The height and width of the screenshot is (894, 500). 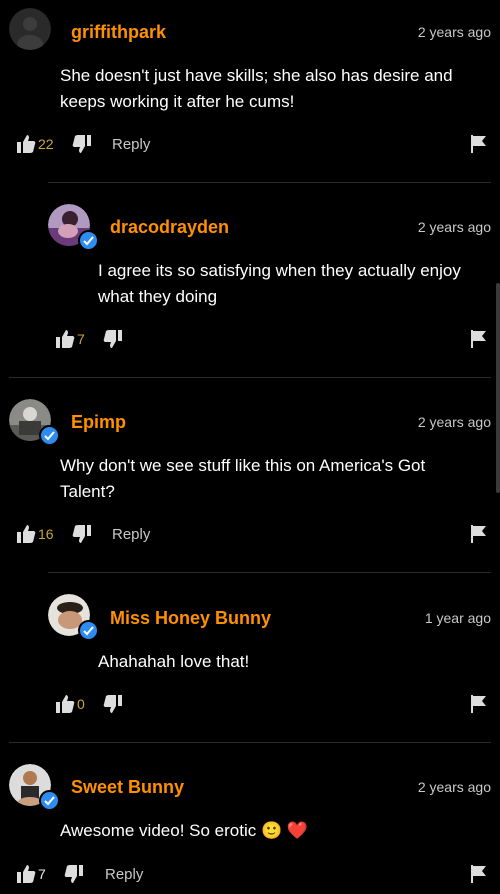 I want to click on like-count: 0, so click(x=81, y=704).